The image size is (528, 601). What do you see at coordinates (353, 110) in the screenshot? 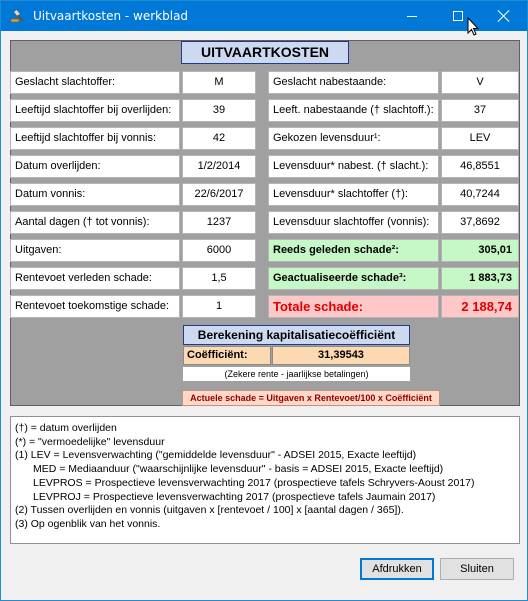
I see `label-leeft-nabestaande: Leeft. nabestaande († slachtoff.):` at bounding box center [353, 110].